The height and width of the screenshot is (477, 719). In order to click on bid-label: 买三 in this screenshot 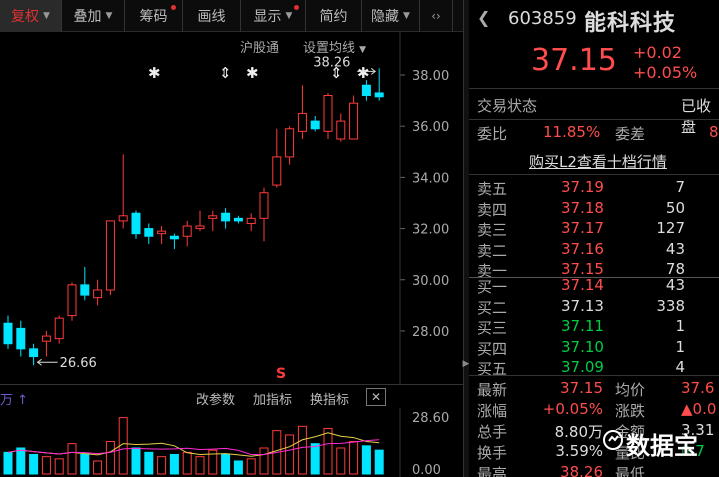, I will do `click(492, 328)`.